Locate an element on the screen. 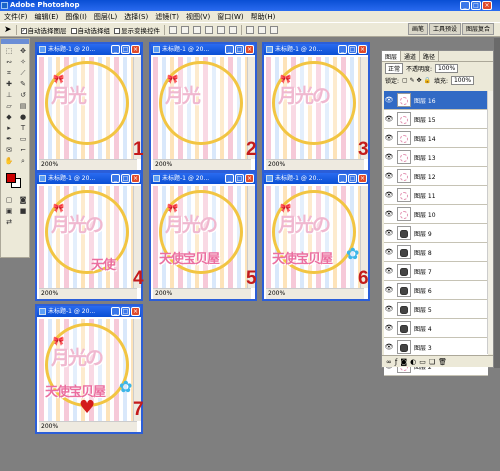 This screenshot has width=500, height=471. align-right-icon is located at coordinates (233, 29).